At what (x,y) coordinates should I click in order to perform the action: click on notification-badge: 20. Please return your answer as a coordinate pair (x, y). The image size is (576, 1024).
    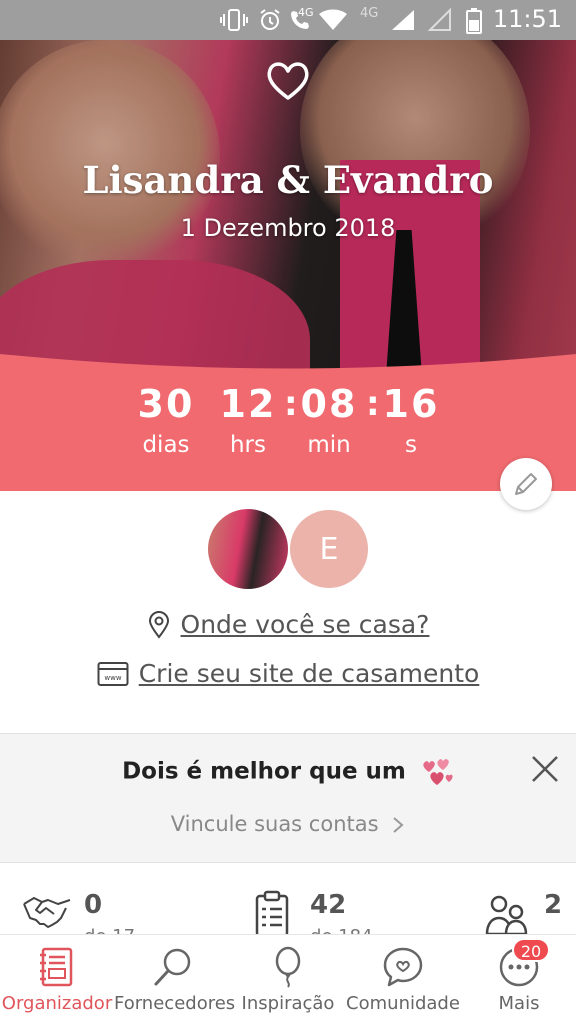
    Looking at the image, I should click on (531, 950).